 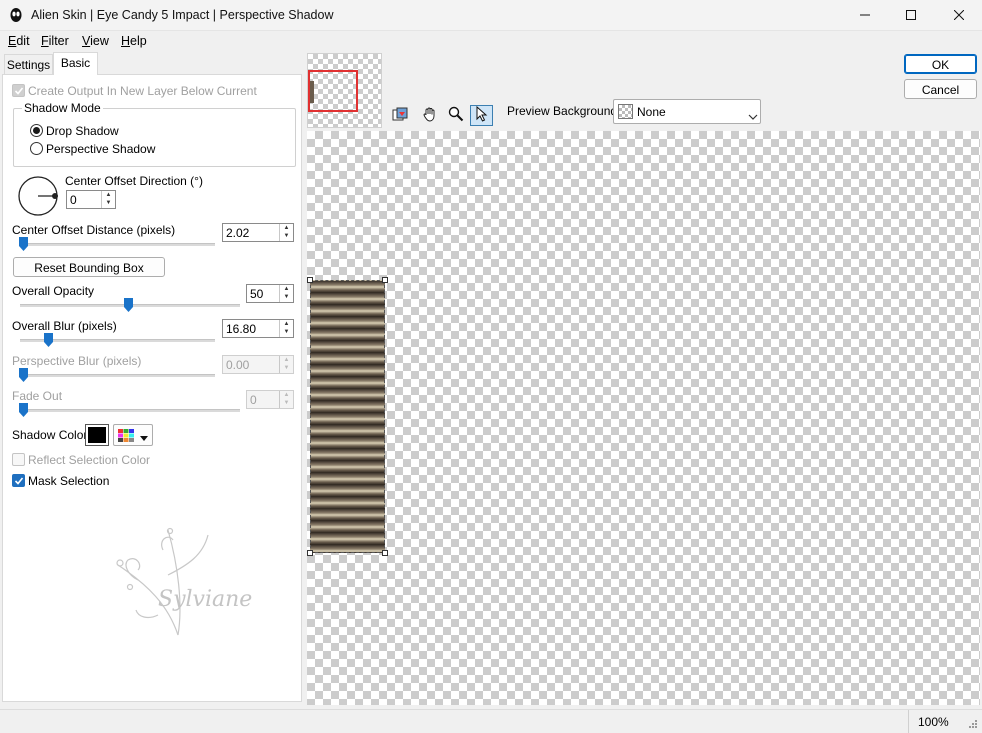 What do you see at coordinates (286, 232) in the screenshot?
I see `center-offset-distance-spinner: ▲ ▼` at bounding box center [286, 232].